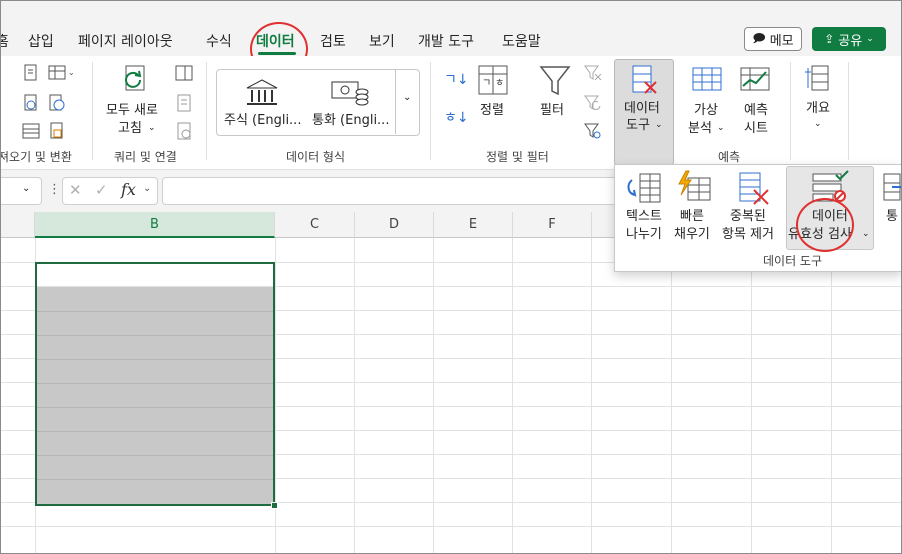  Describe the element at coordinates (54, 189) in the screenshot. I see `more-options-icon: ⋮` at that location.